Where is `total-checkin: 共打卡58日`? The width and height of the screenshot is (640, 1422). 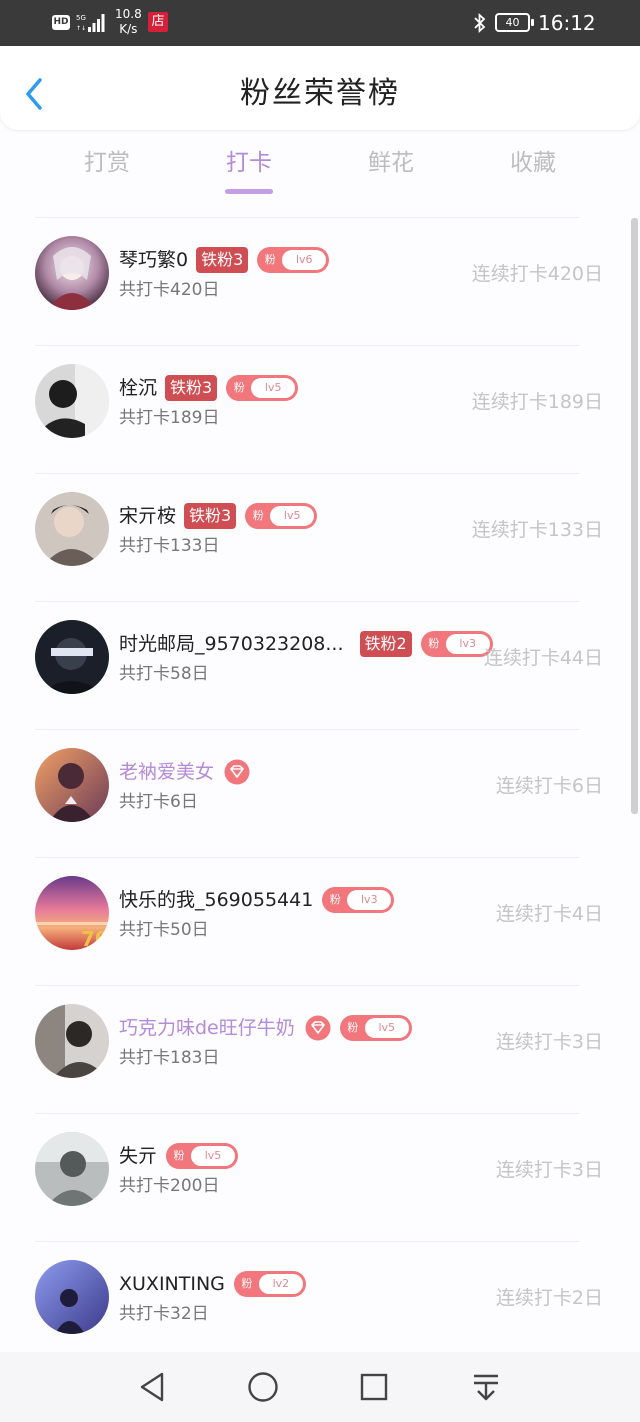 total-checkin: 共打卡58日 is located at coordinates (164, 674).